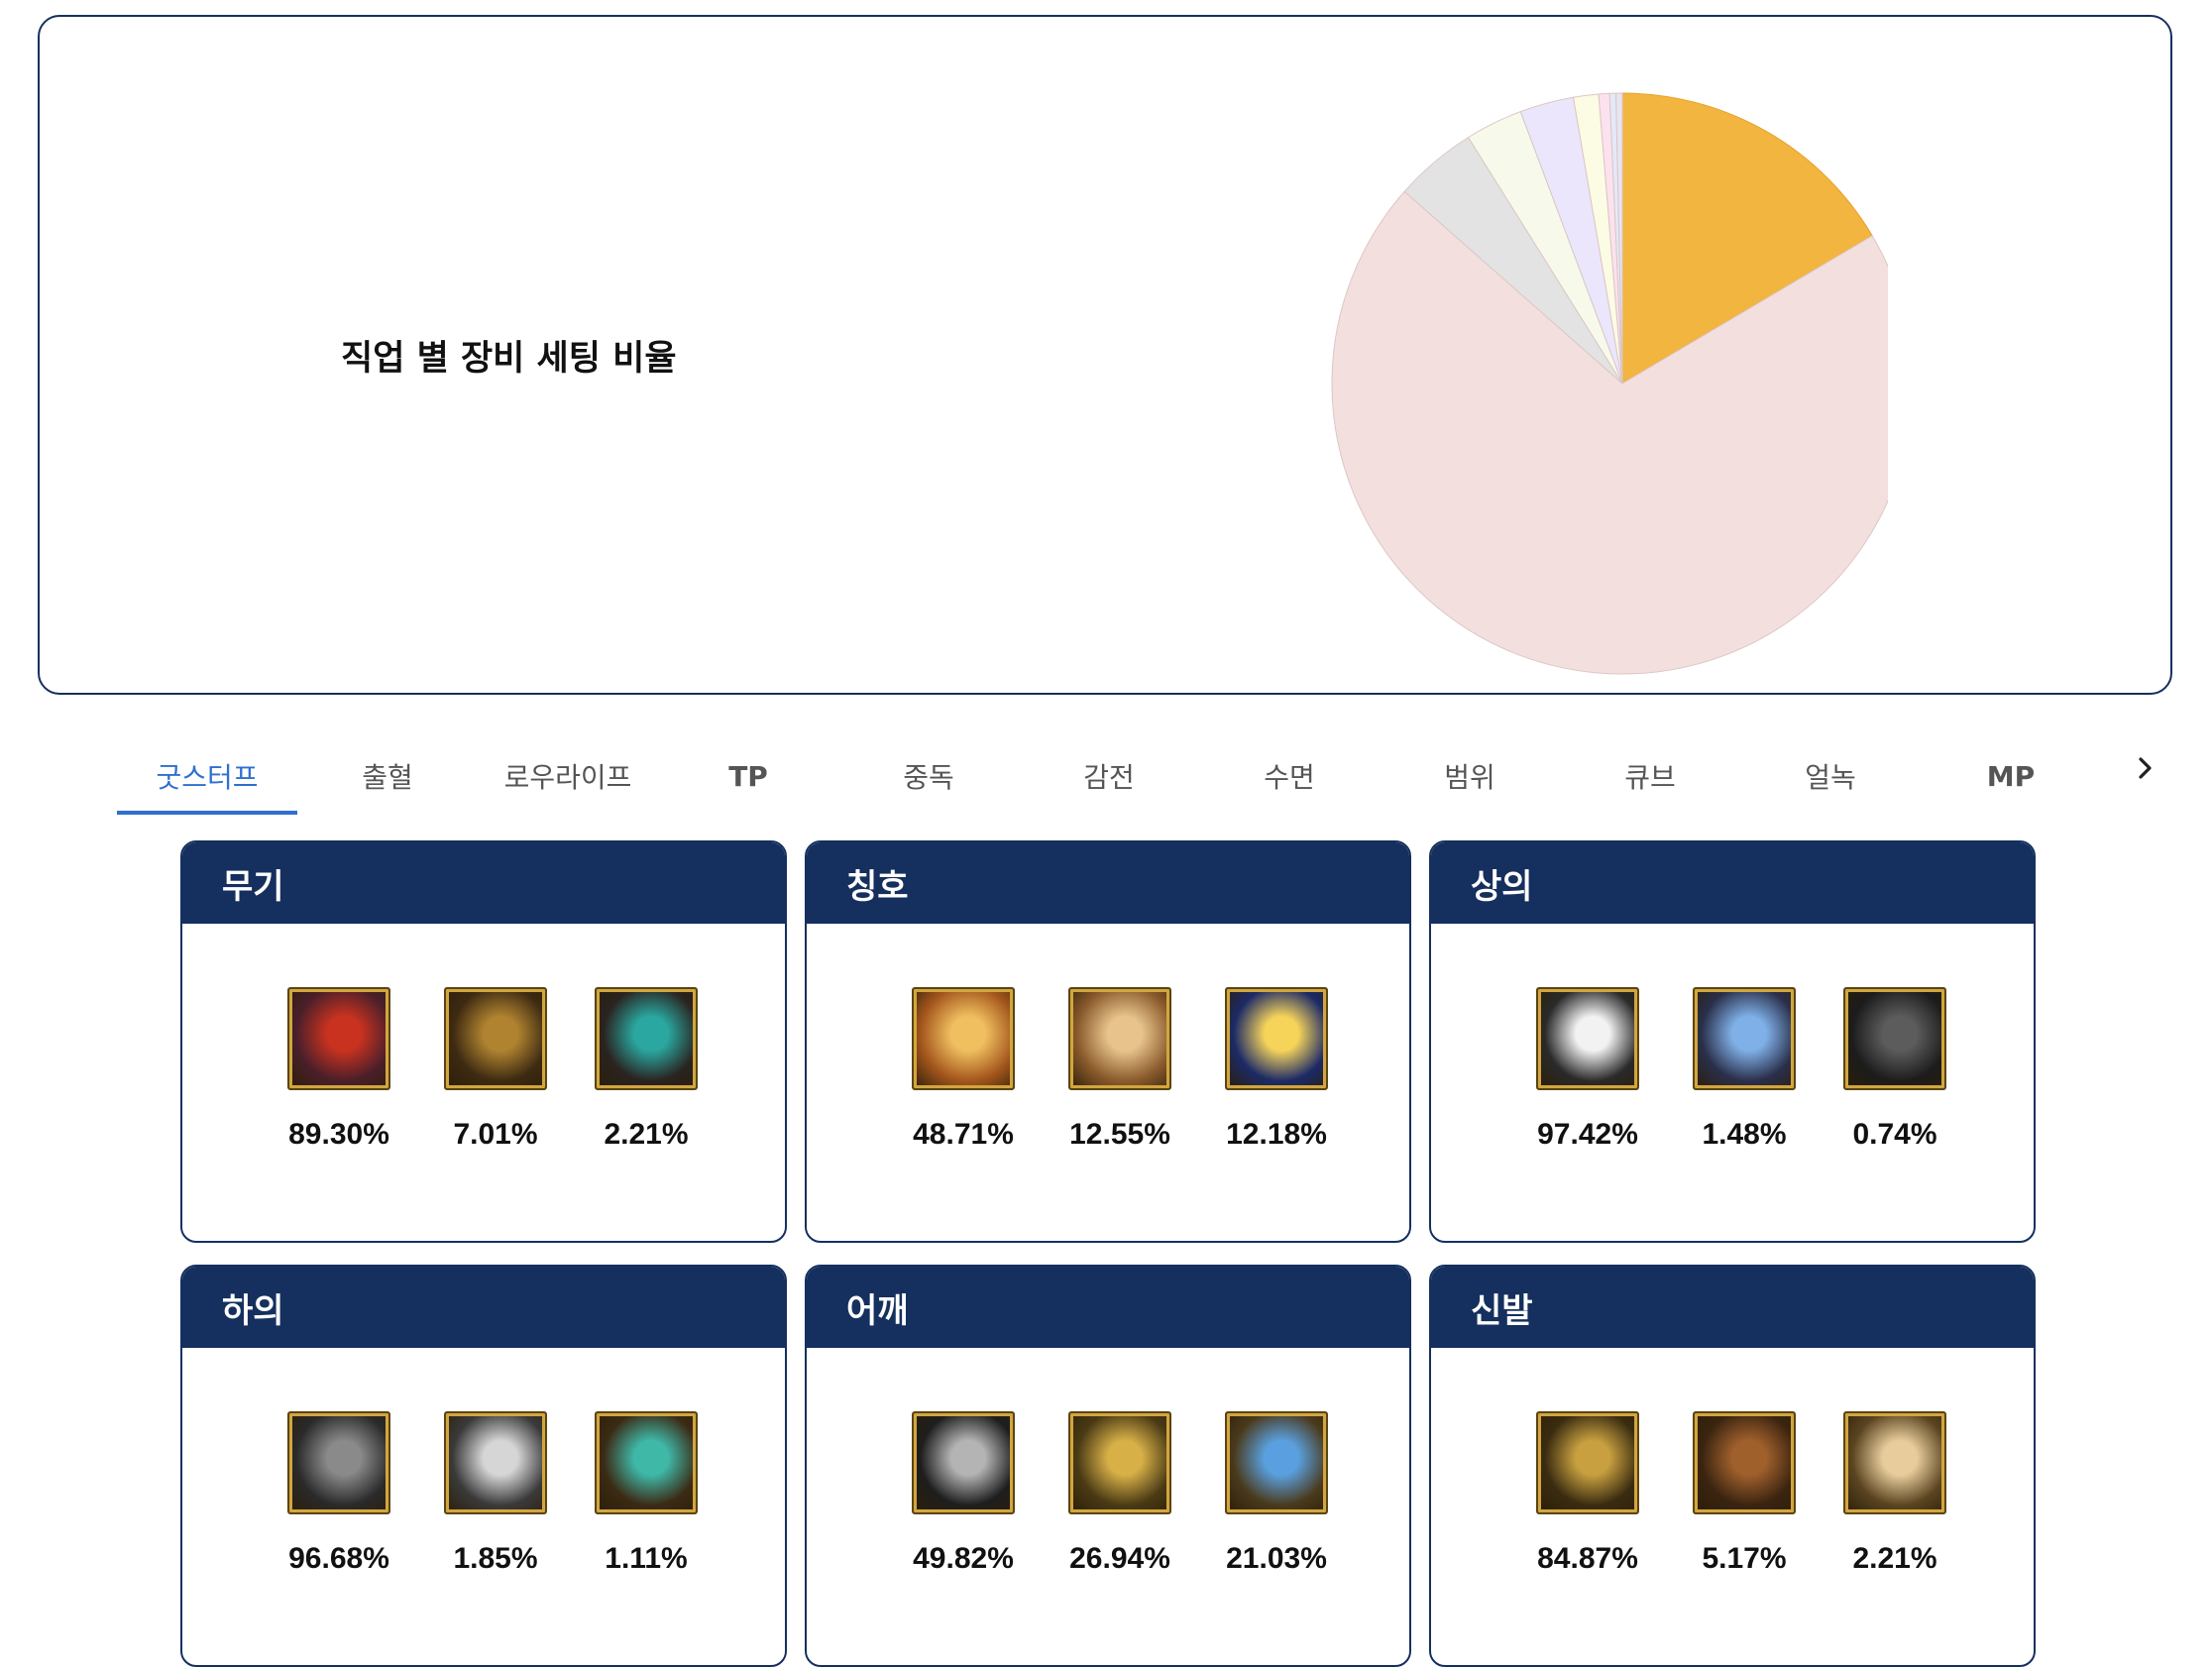  I want to click on tab-6: 수면, so click(1289, 776).